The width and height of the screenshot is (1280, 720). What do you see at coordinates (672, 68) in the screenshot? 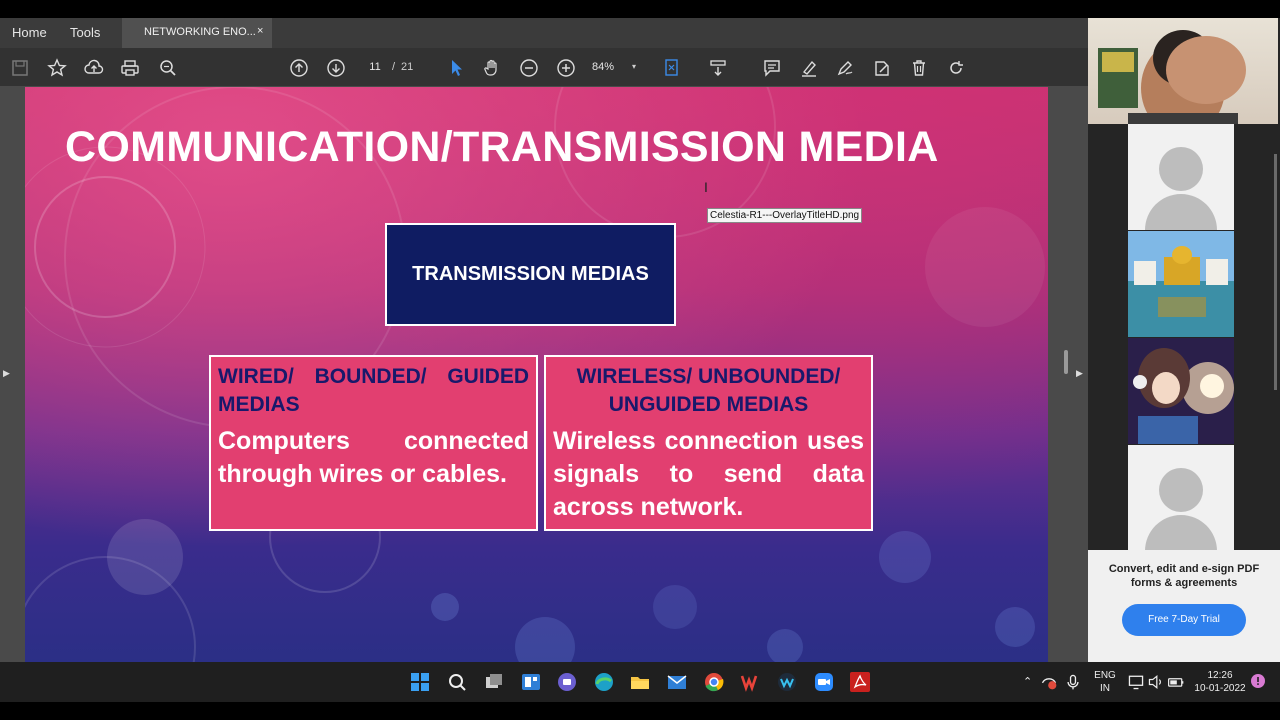
I see `fit-page-icon` at bounding box center [672, 68].